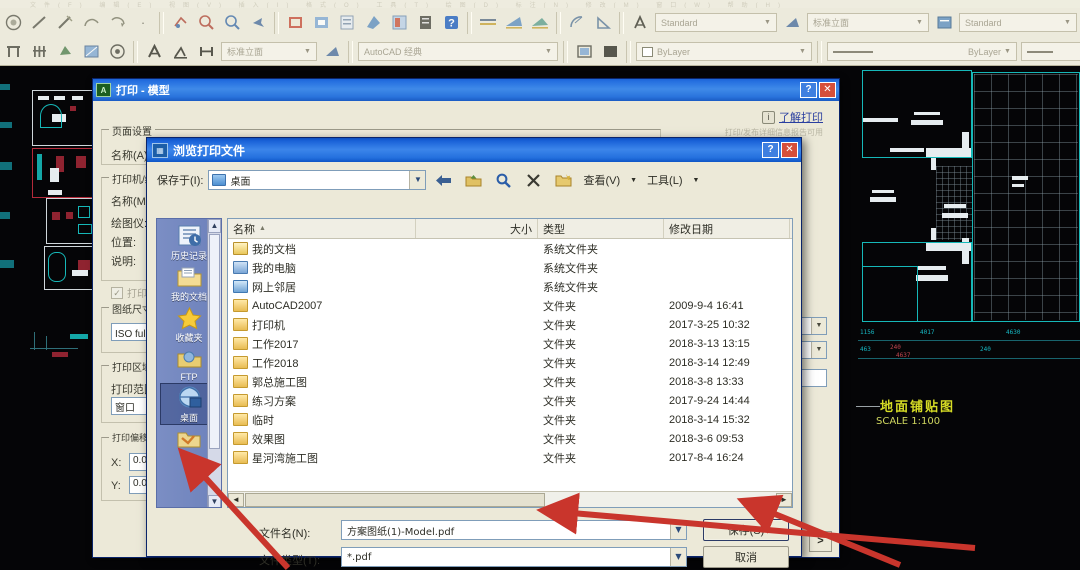  I want to click on scroll-right-icon: ►, so click(784, 499).